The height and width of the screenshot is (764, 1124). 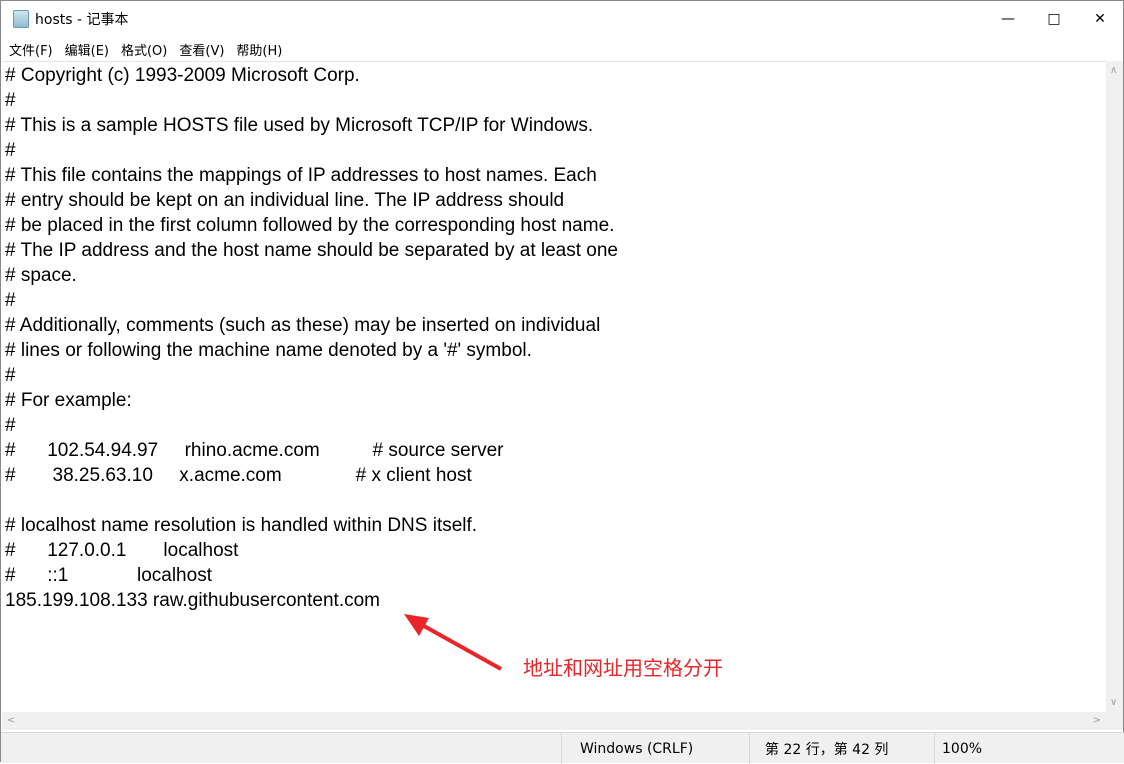 I want to click on annotation-text: 地址和网址用空格分开, so click(x=623, y=668).